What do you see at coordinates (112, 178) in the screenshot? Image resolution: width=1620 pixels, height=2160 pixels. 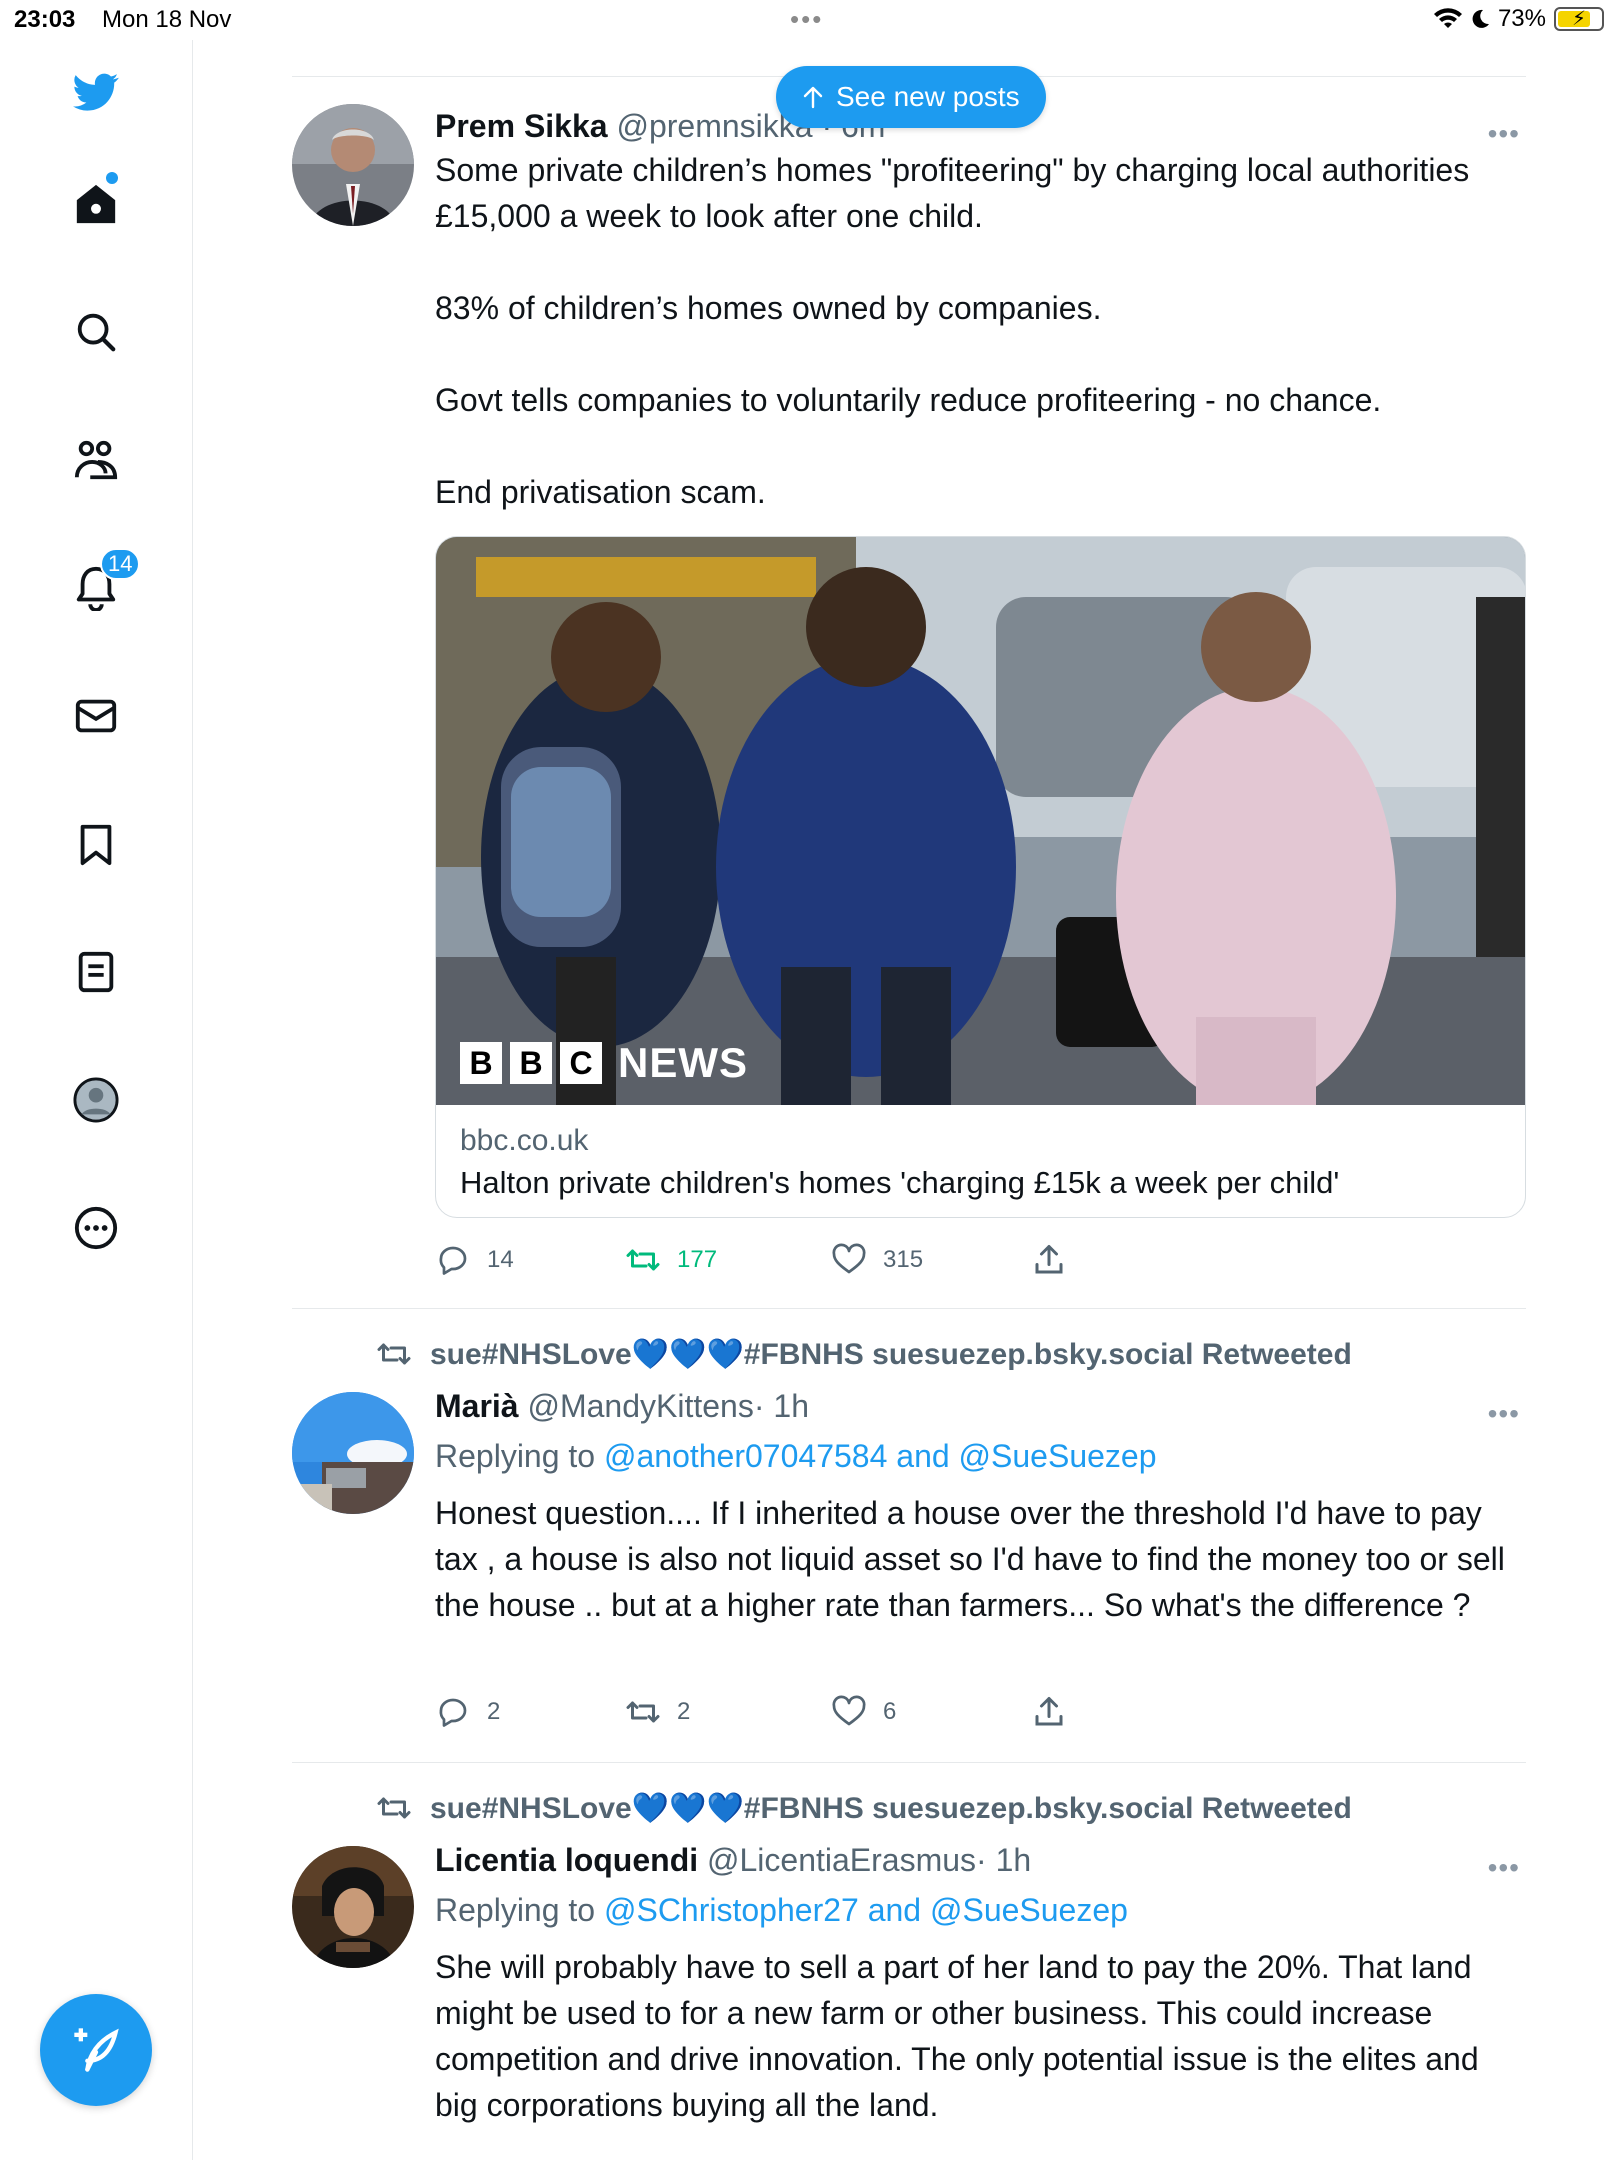 I see `new-content-dot` at bounding box center [112, 178].